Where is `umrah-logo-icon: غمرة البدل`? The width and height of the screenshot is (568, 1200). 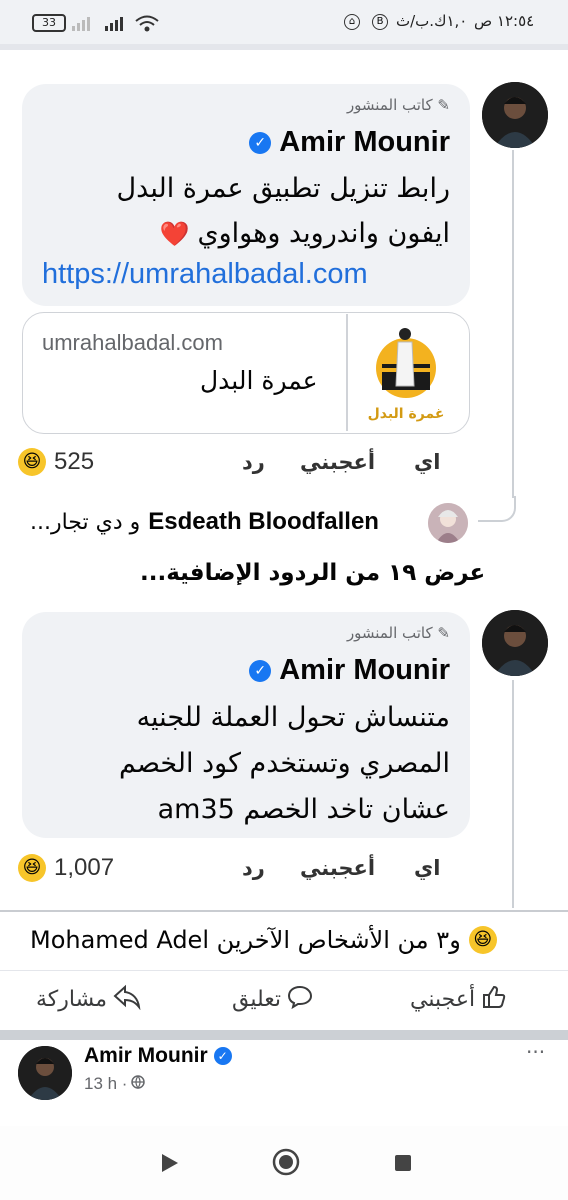
umrah-logo-icon: غمرة البدل is located at coordinates (406, 375).